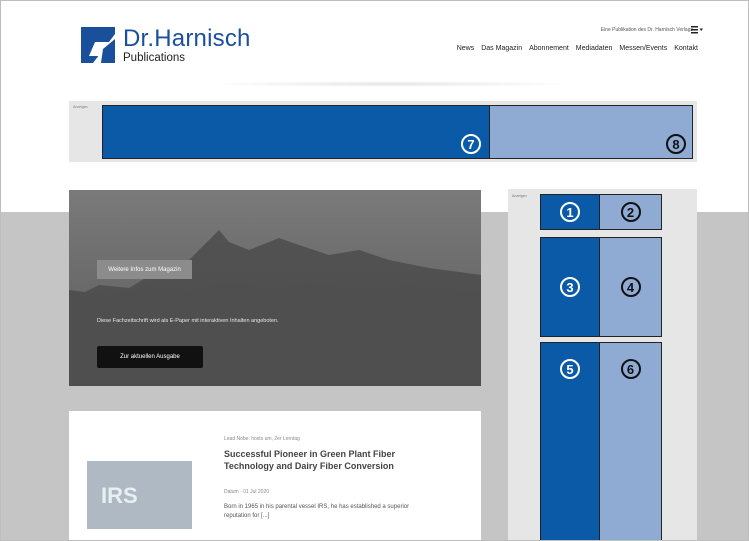 This screenshot has height=541, width=749. Describe the element at coordinates (631, 441) in the screenshot. I see `ad-slot-6: 6` at that location.